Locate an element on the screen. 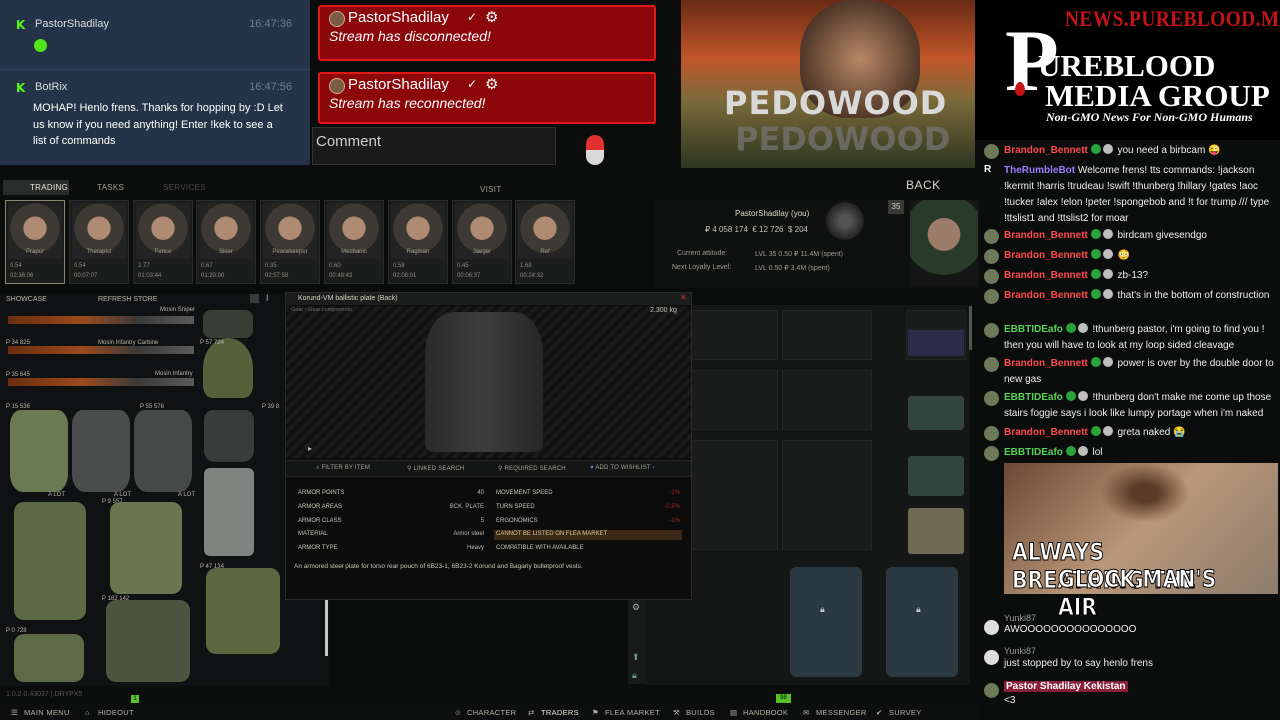 The height and width of the screenshot is (720, 1280). menu-main-menu: MAIN MENU is located at coordinates (47, 712).